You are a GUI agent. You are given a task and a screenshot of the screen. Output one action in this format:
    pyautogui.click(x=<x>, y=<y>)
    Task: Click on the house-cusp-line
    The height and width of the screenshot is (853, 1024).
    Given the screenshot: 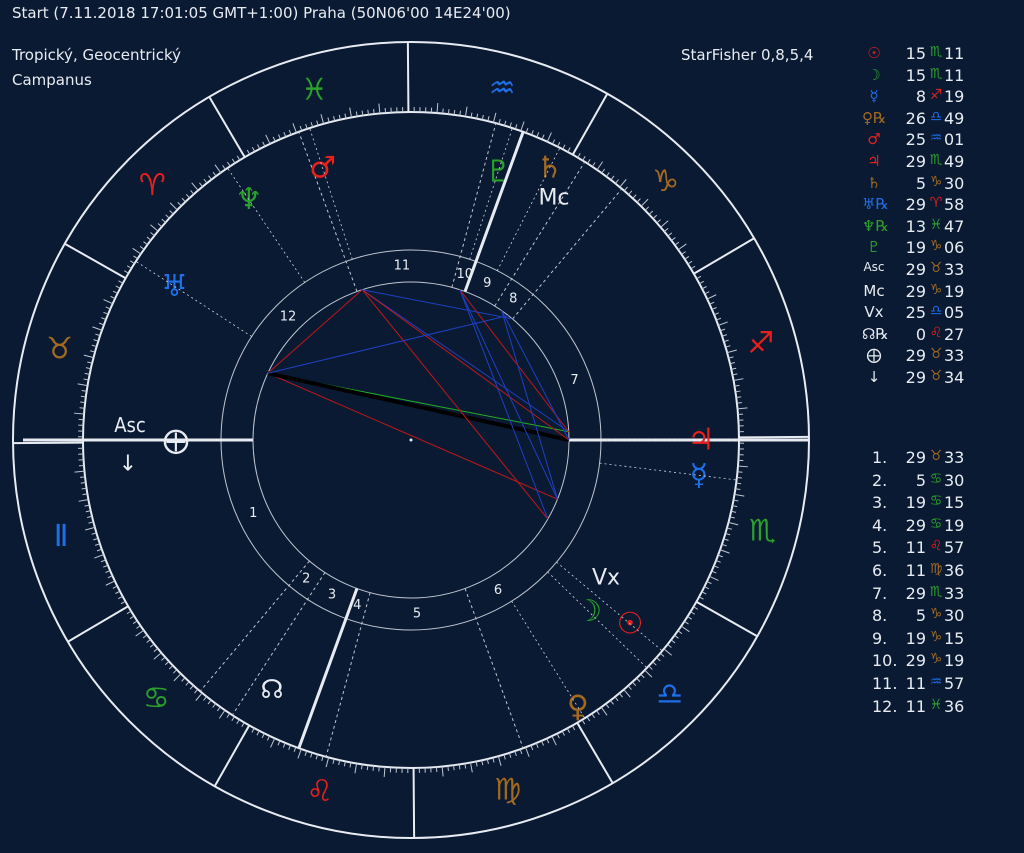 What is the action you would take?
    pyautogui.click(x=474, y=205)
    